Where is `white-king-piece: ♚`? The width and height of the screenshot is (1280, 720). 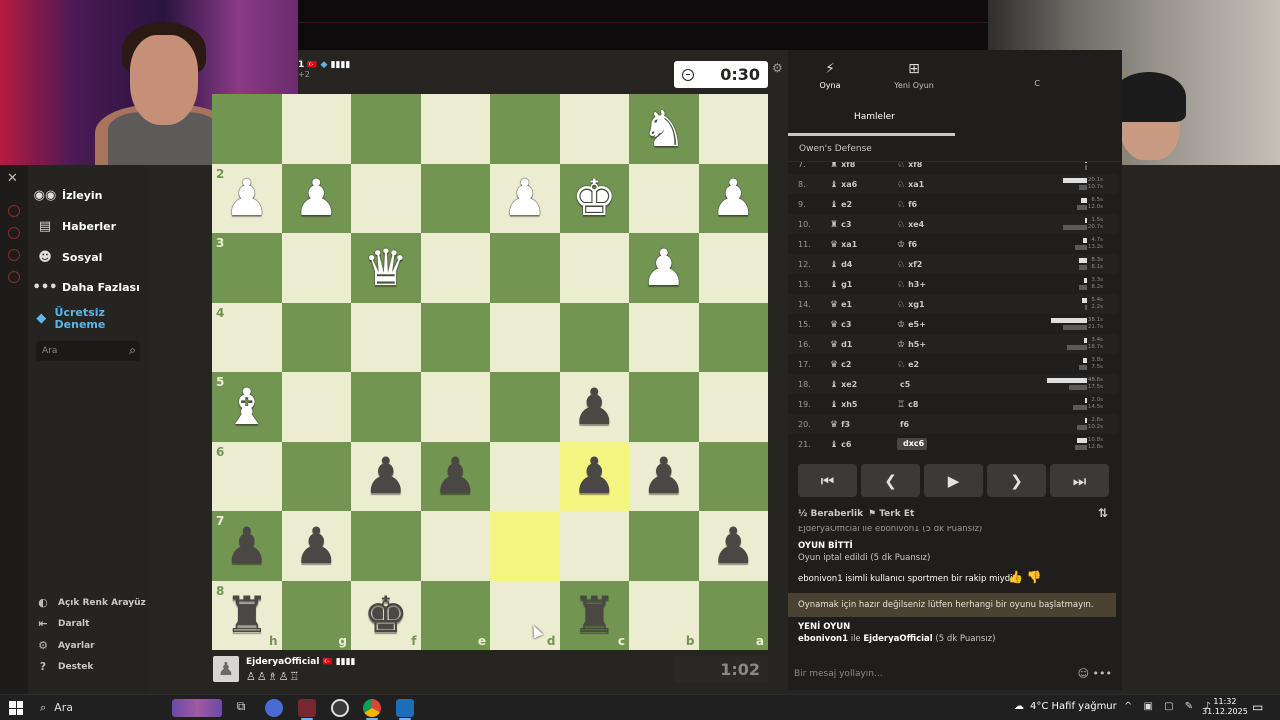 white-king-piece: ♚ is located at coordinates (594, 198).